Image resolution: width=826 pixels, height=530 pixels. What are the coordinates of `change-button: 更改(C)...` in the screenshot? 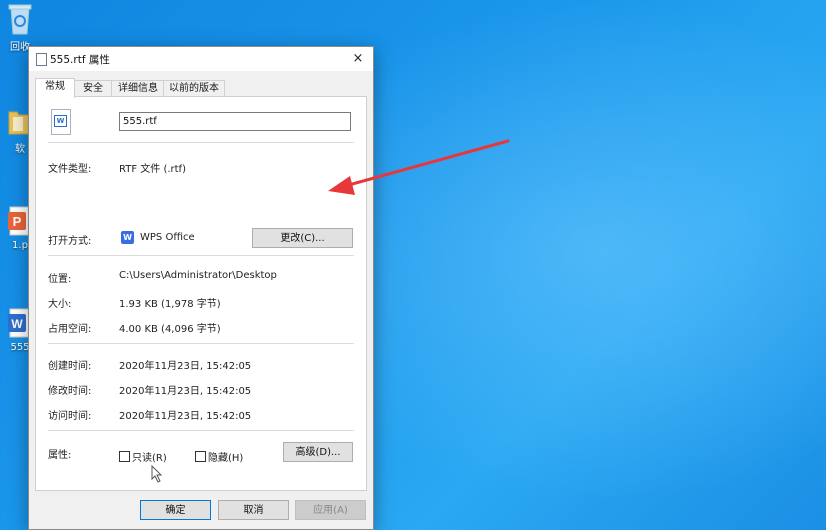 It's located at (302, 238).